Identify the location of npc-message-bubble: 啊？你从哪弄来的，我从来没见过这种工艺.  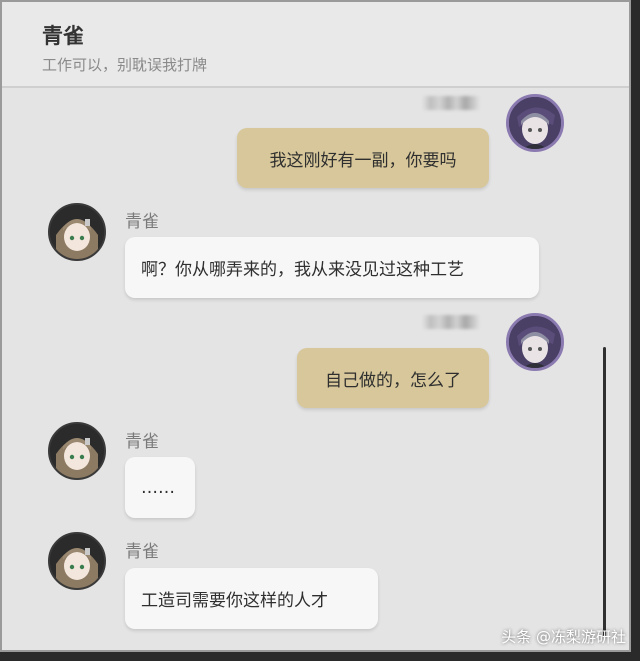
(332, 267).